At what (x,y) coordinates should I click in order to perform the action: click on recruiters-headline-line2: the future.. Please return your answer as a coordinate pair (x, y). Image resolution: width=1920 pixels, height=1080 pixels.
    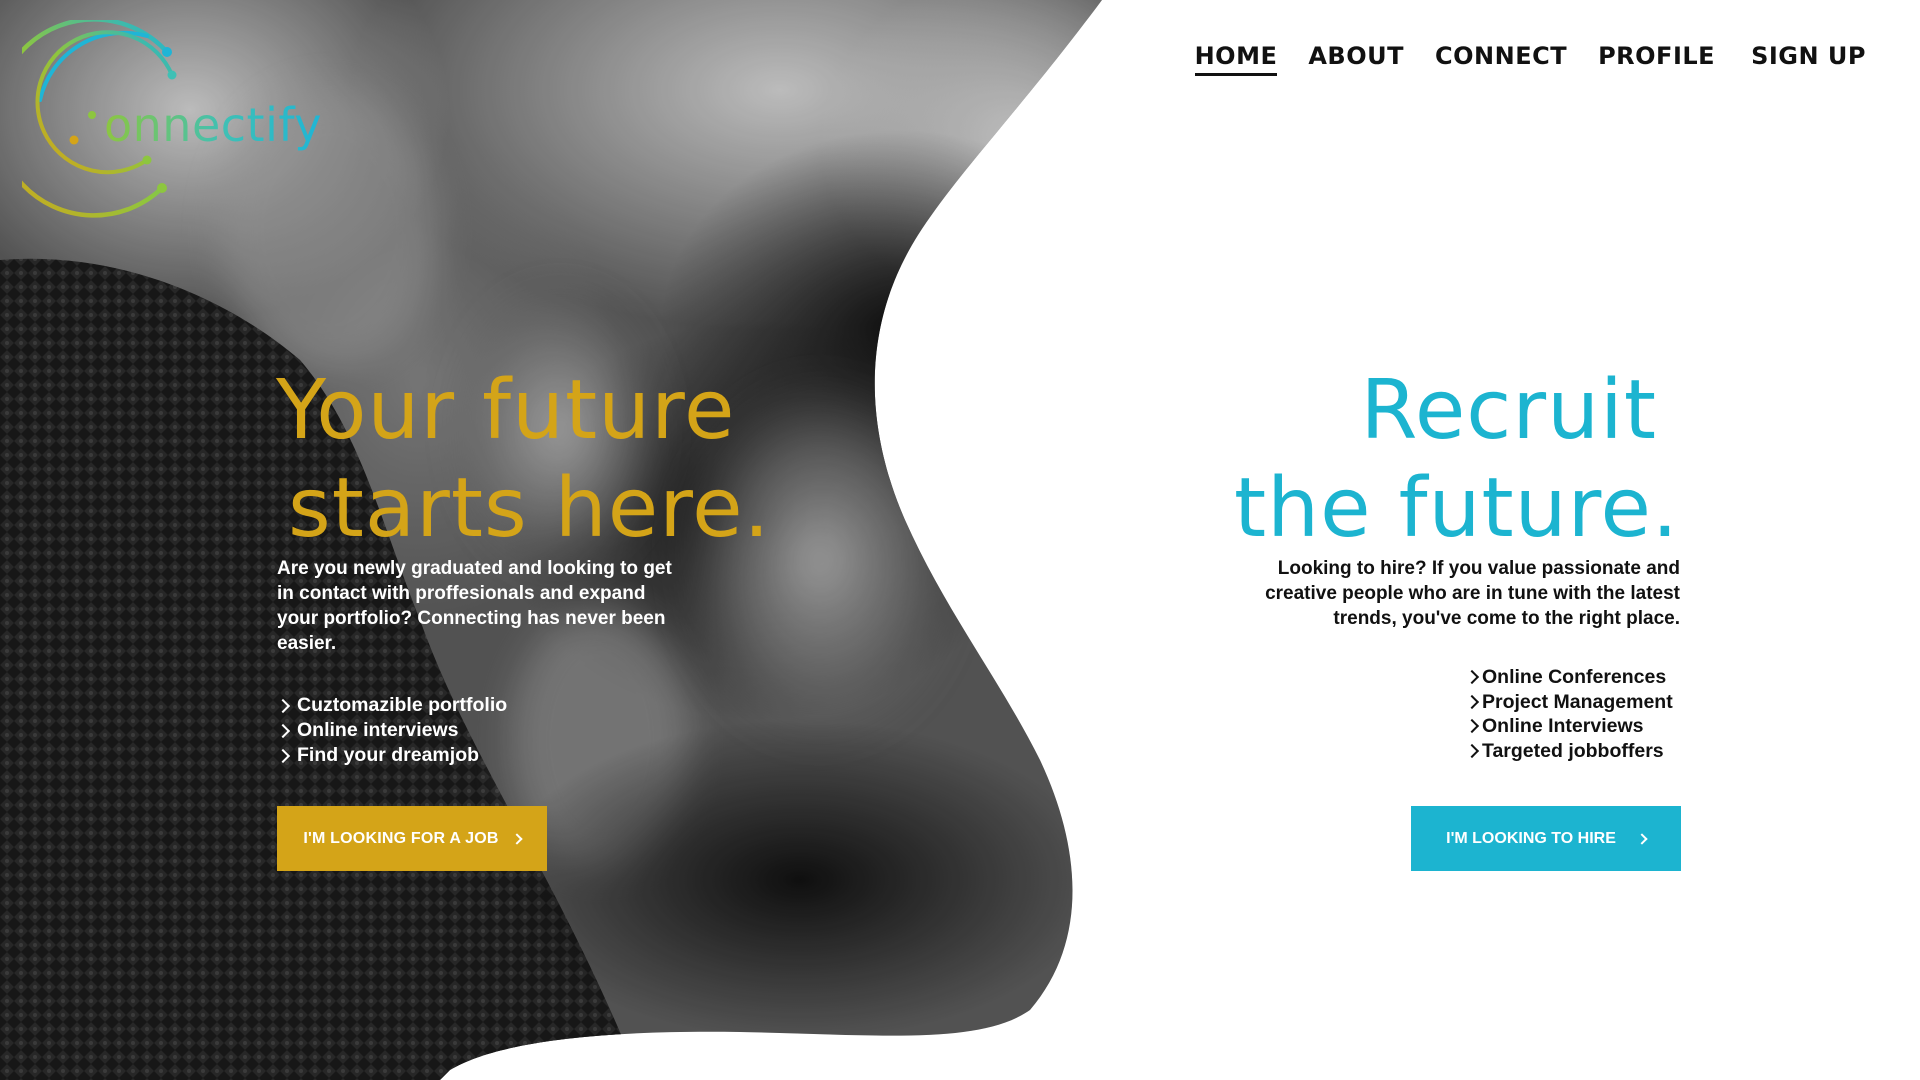
    Looking at the image, I should click on (1456, 508).